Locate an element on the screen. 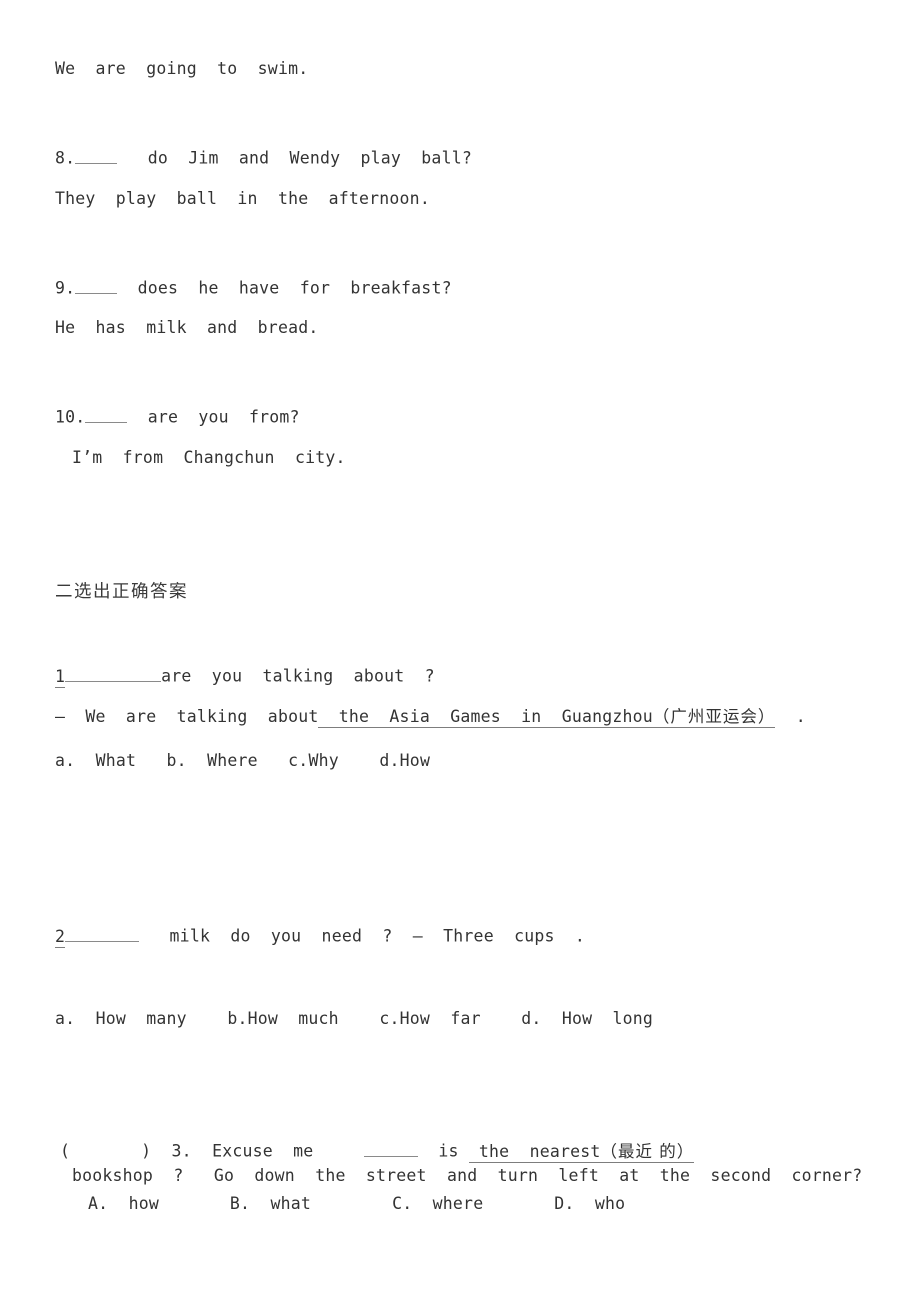  s2-q1-option-a-letter: a. is located at coordinates (65, 760).